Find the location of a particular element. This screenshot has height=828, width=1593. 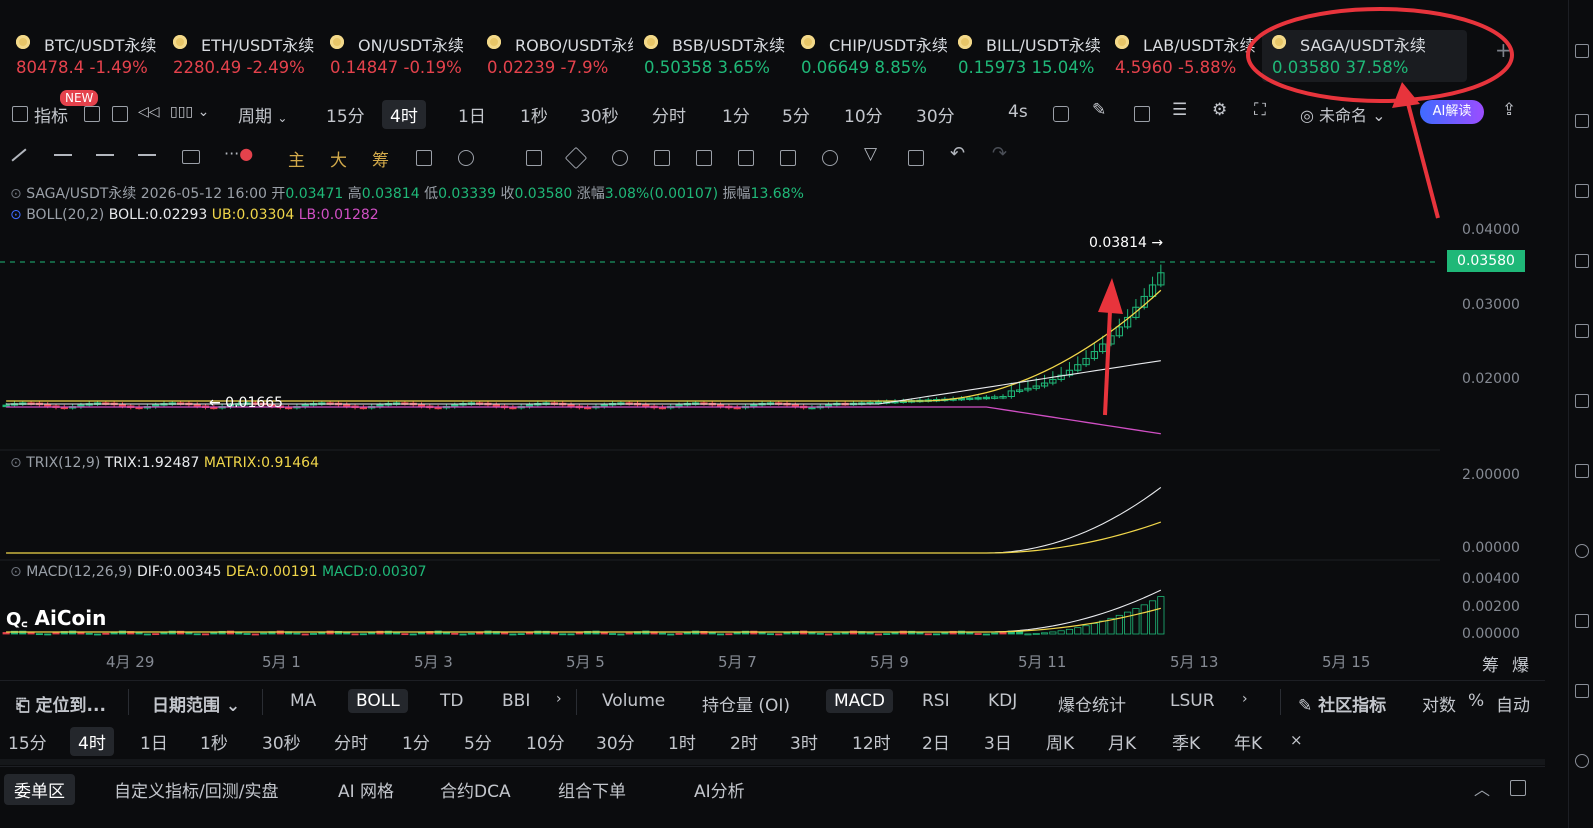

interval-bar-item-6: 1分 is located at coordinates (416, 741).